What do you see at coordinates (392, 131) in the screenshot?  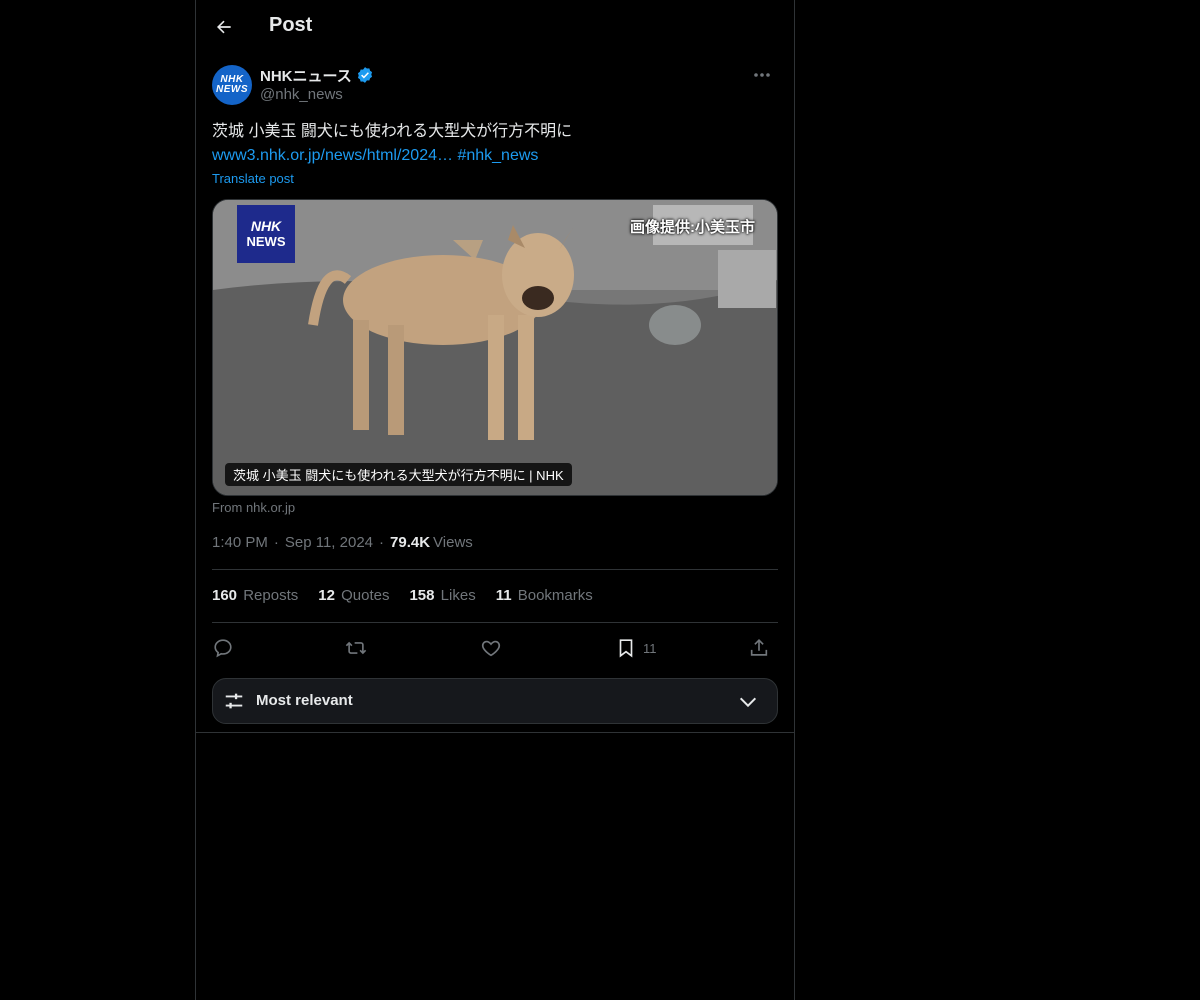 I see `post-body: 茨城 小美玉 闘犬にも使われる大型犬が行方不明に` at bounding box center [392, 131].